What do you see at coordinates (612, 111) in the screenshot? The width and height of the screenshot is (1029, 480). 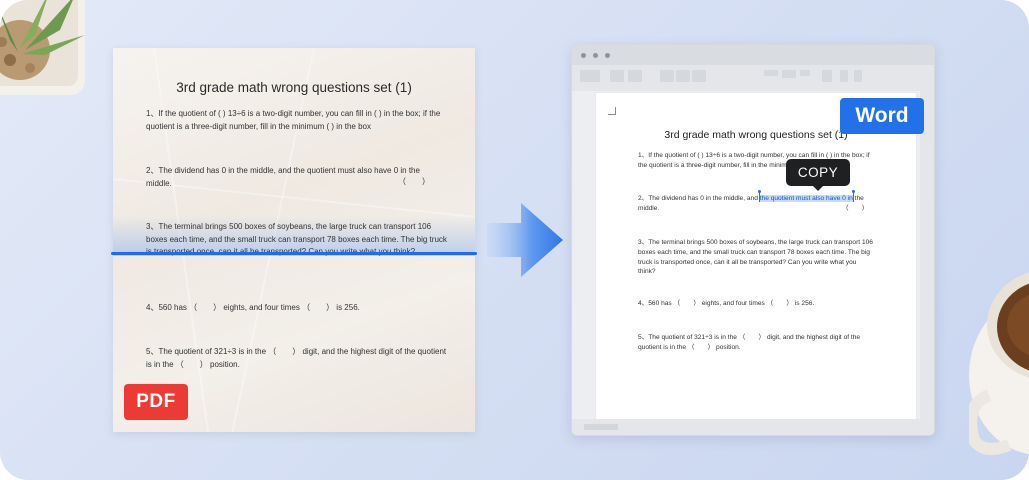 I see `margin-corner-mark` at bounding box center [612, 111].